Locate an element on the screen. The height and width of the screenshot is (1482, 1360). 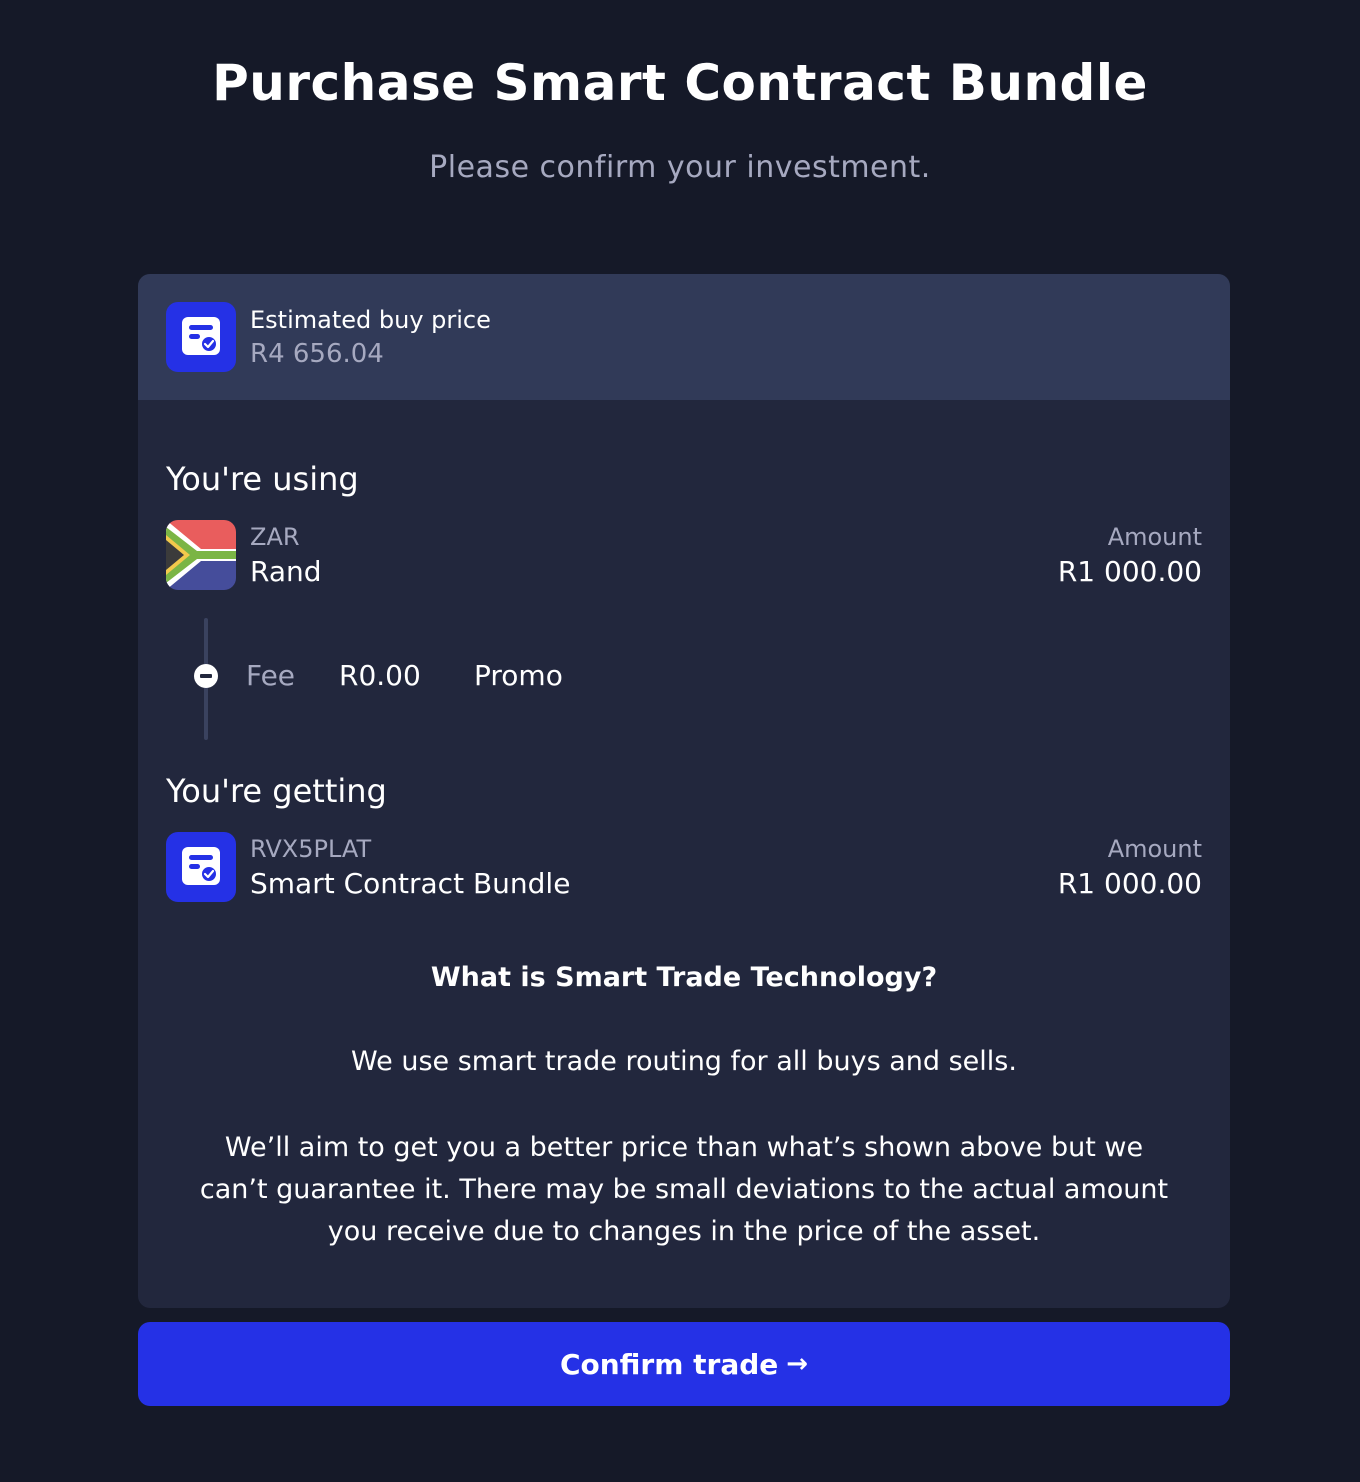
smart-trade-info-title: What is Smart Trade Technology? is located at coordinates (684, 977).